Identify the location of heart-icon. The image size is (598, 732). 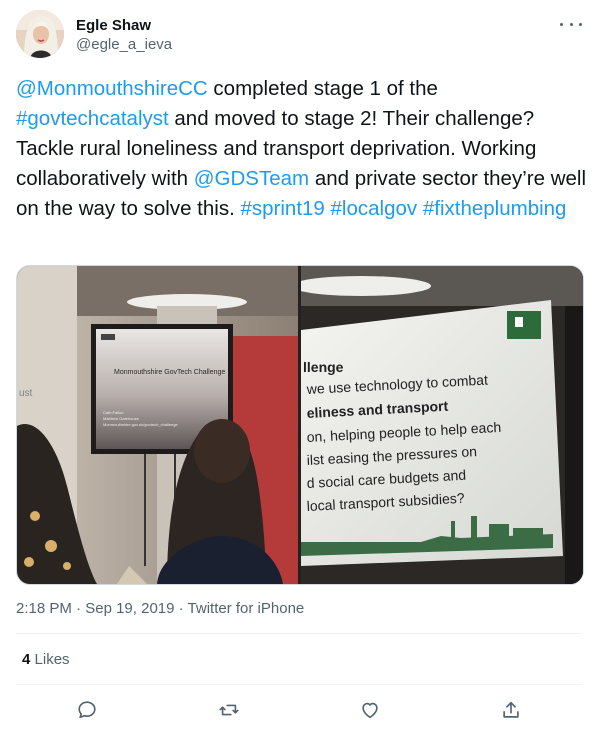
(370, 710).